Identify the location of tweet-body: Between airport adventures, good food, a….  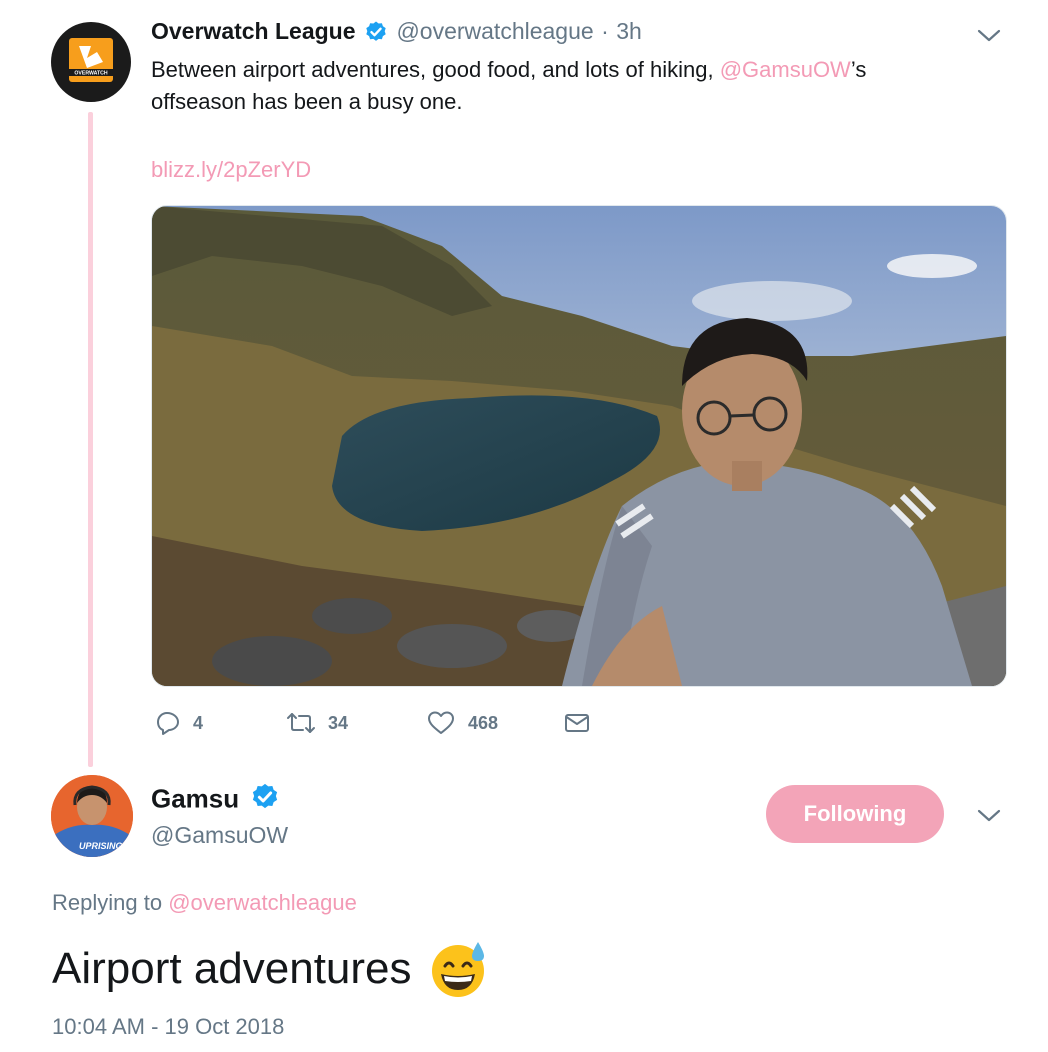
(551, 86).